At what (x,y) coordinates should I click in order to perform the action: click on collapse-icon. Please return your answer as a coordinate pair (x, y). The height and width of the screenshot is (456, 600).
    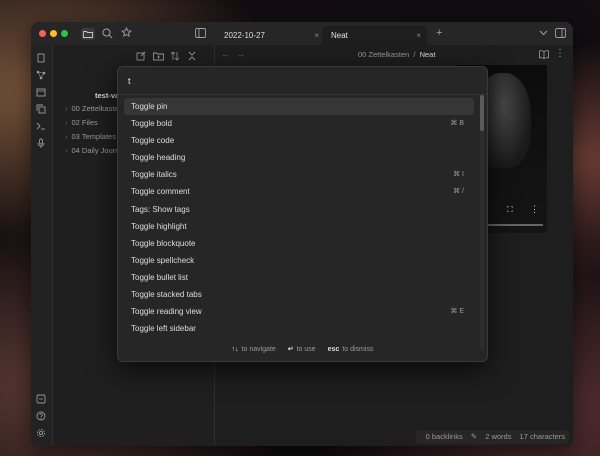
    Looking at the image, I should click on (192, 56).